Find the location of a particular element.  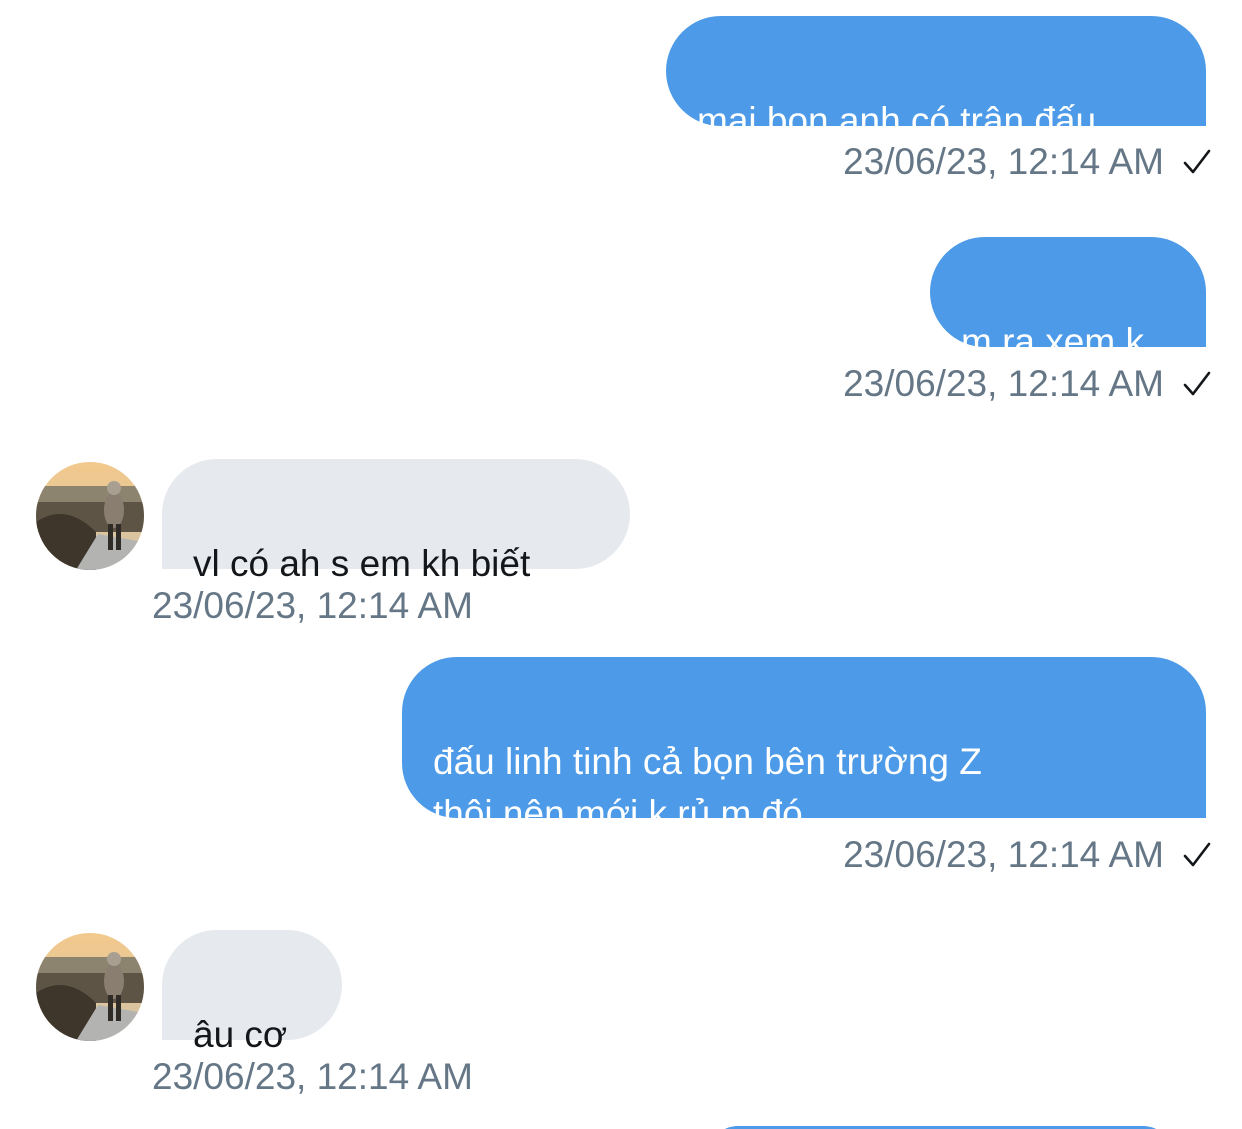

message-bubble-incoming: vl có ah s em kh biết is located at coordinates (396, 521).